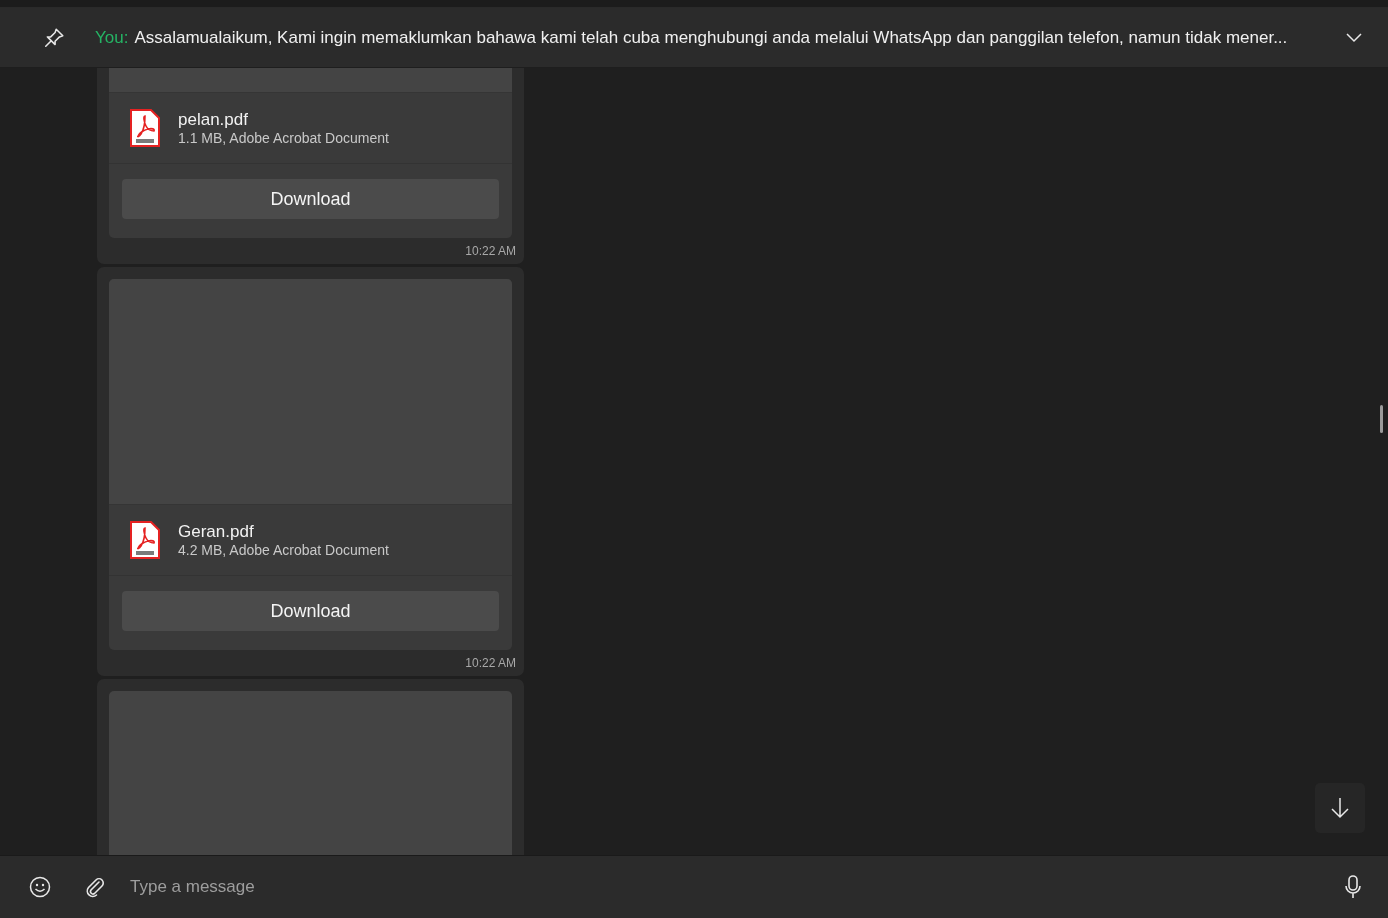 This screenshot has width=1388, height=918. What do you see at coordinates (1353, 887) in the screenshot?
I see `microphone-icon` at bounding box center [1353, 887].